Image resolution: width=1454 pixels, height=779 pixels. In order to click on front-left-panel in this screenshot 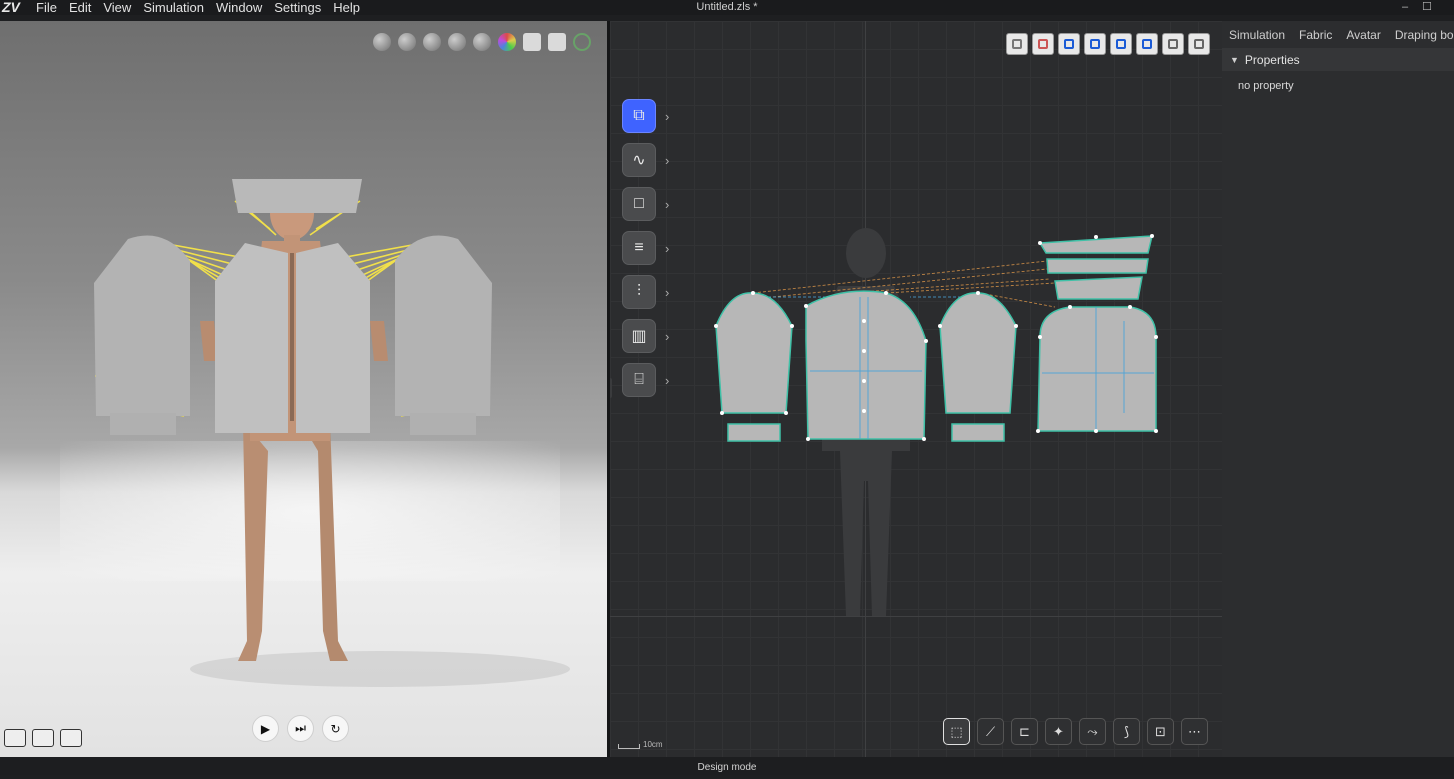, I will do `click(251, 338)`.